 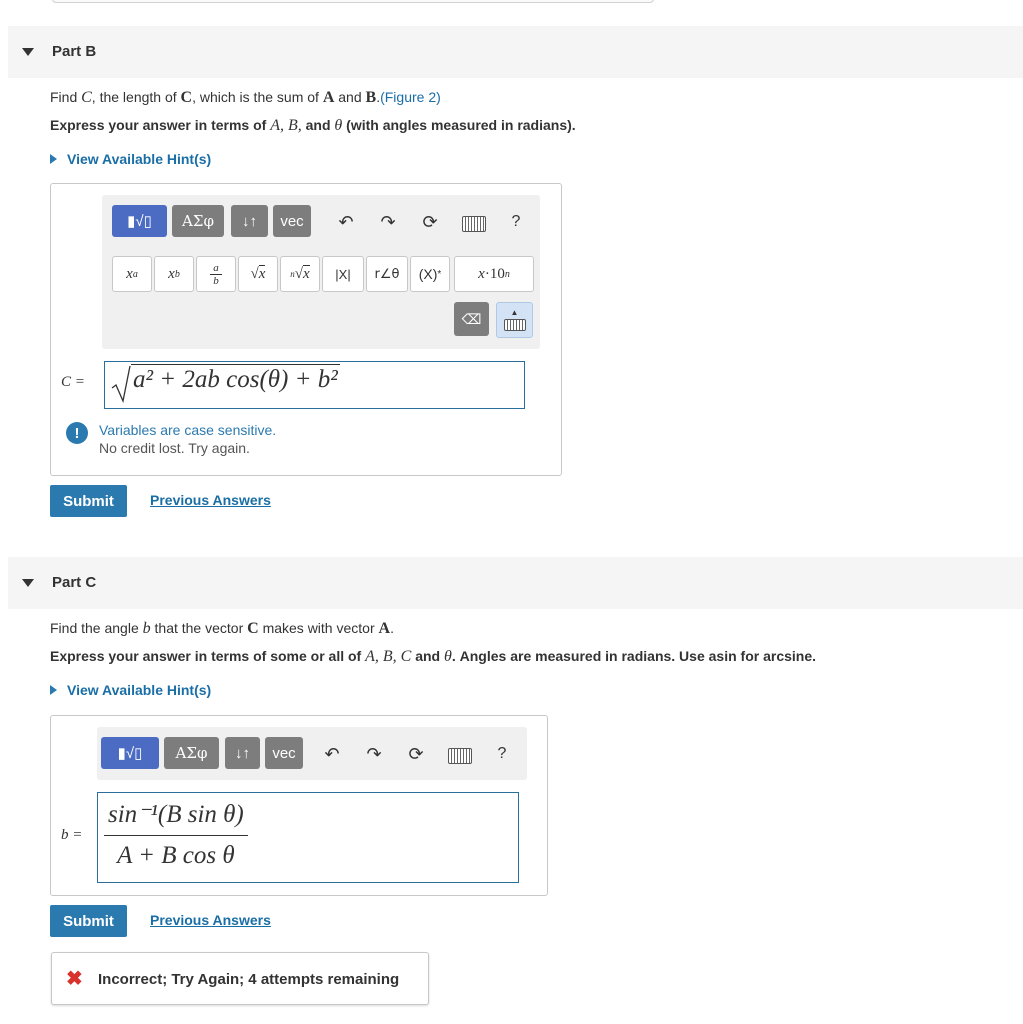 What do you see at coordinates (176, 855) in the screenshot?
I see `fraction-denominator: A + B cos θ` at bounding box center [176, 855].